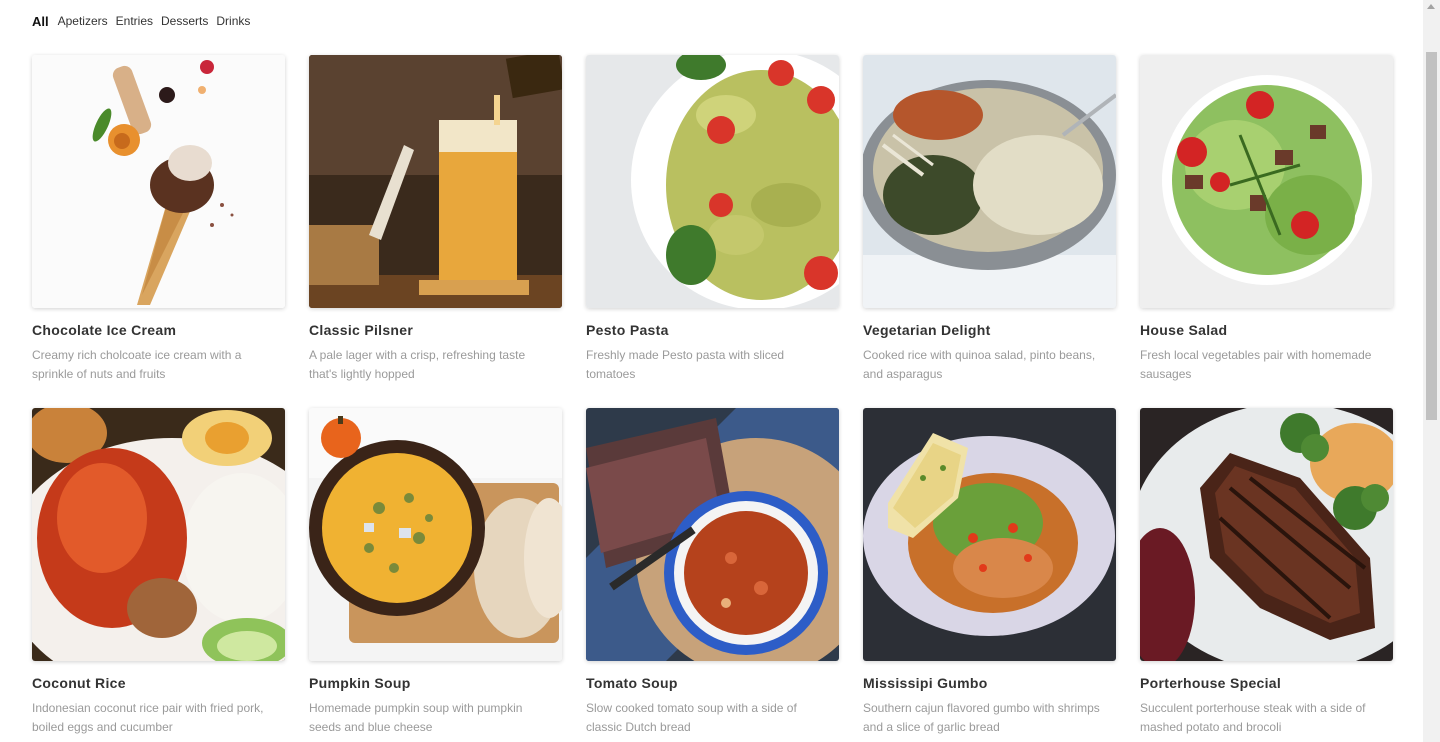 The width and height of the screenshot is (1440, 742). Describe the element at coordinates (1266, 534) in the screenshot. I see `steak-plate-image` at that location.